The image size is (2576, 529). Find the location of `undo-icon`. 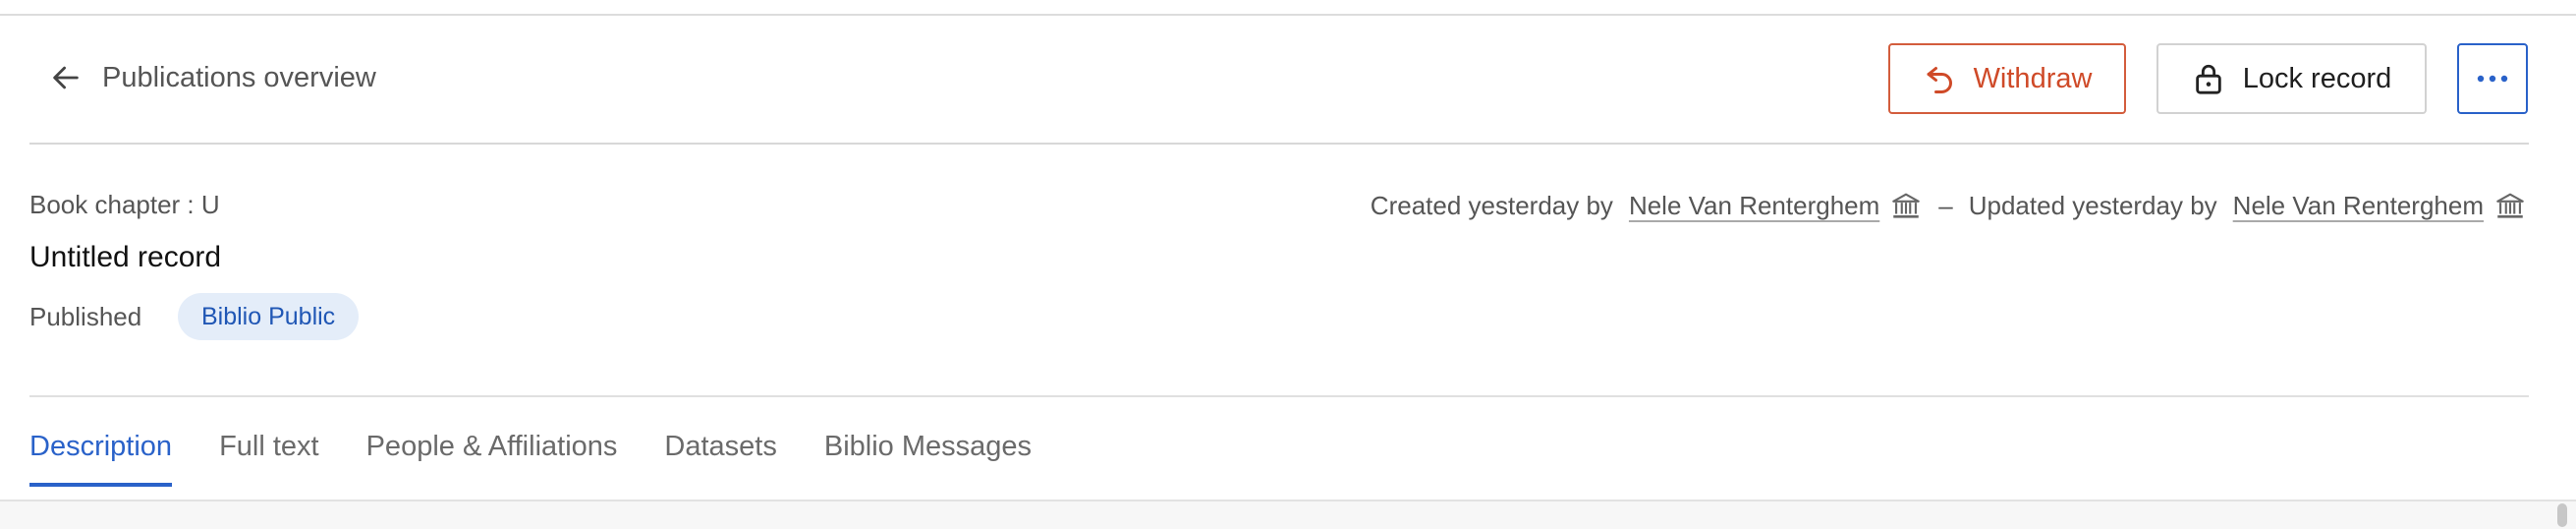

undo-icon is located at coordinates (1939, 80).